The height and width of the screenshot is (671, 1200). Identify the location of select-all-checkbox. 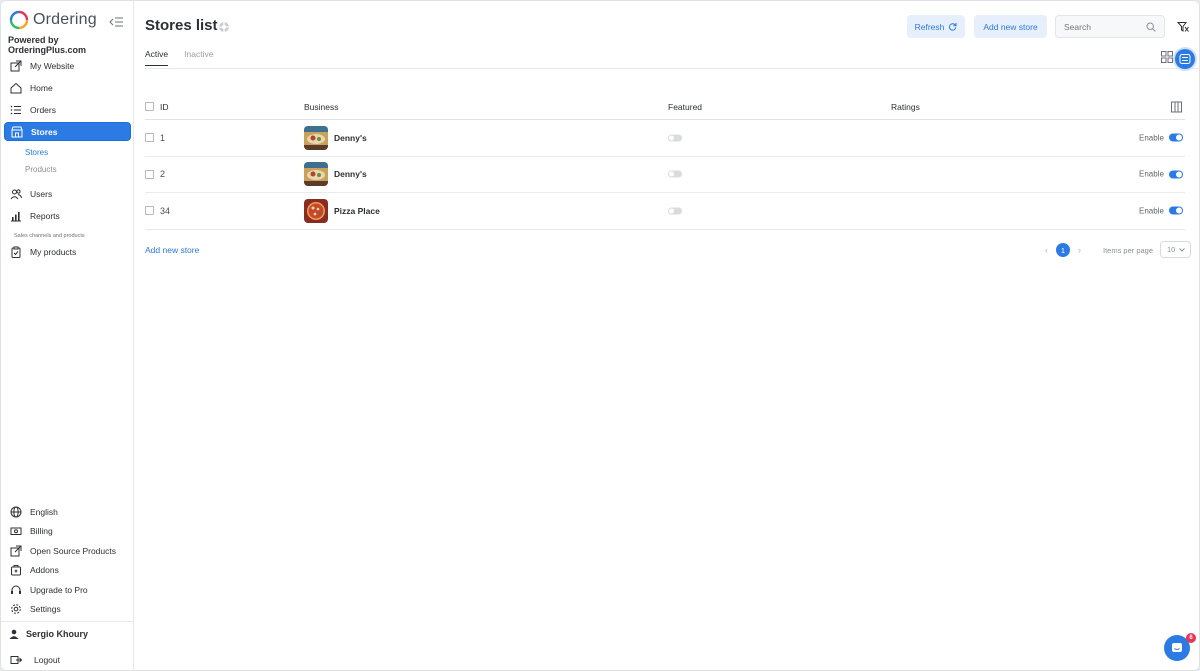
(149, 106).